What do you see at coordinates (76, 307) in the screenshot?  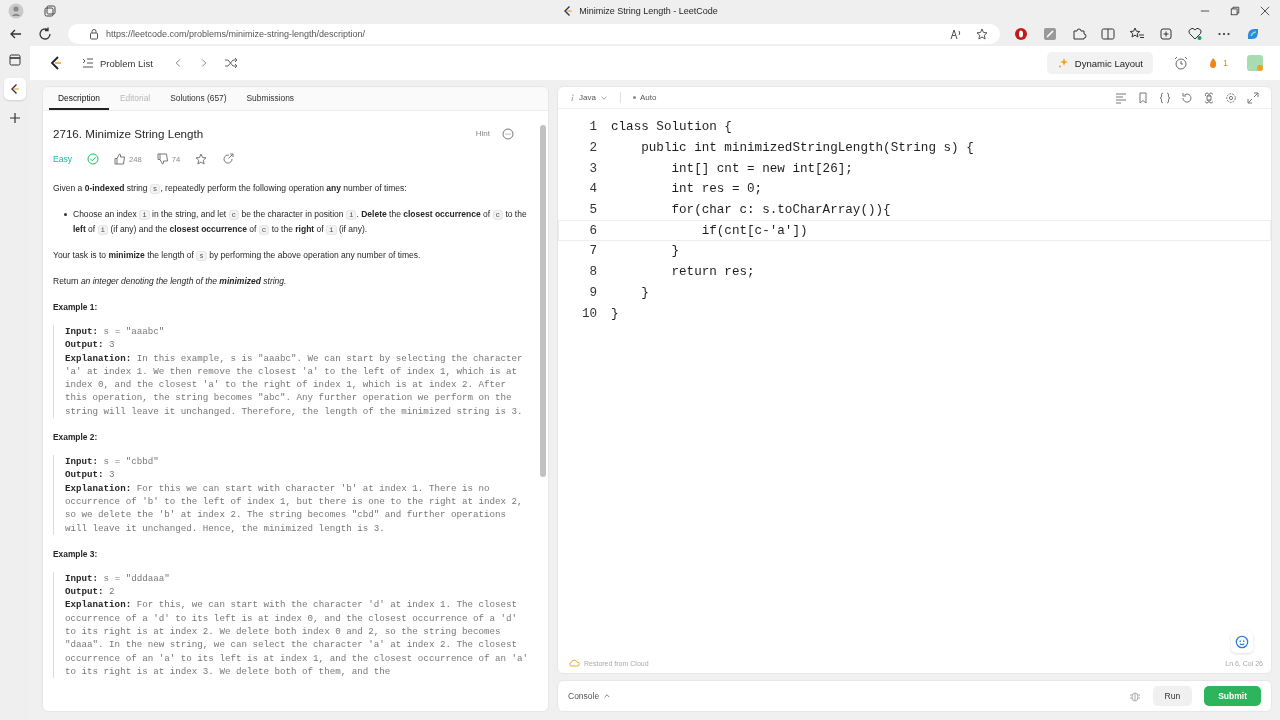 I see `example-heading: Example 1:` at bounding box center [76, 307].